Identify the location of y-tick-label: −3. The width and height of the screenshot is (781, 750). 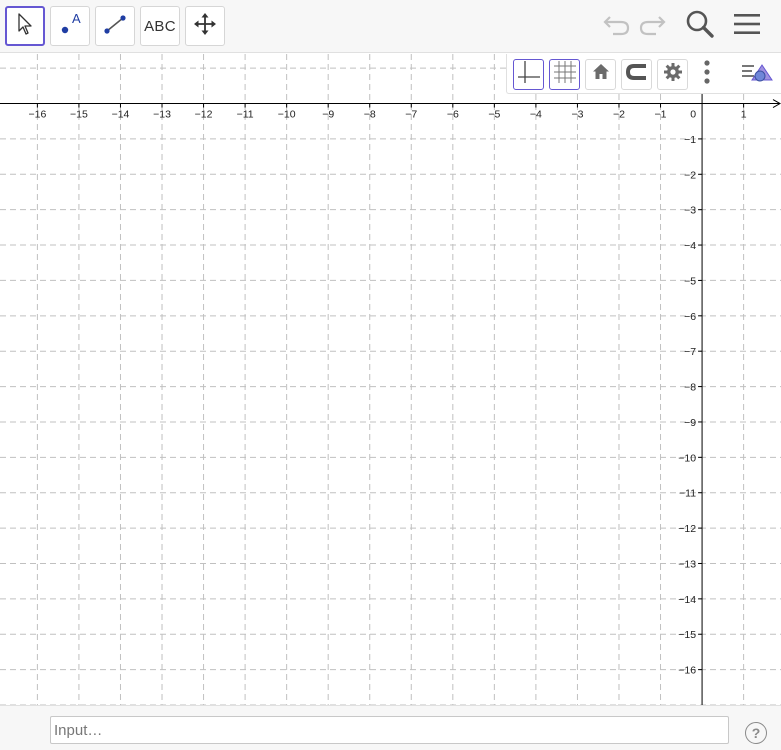
(690, 211).